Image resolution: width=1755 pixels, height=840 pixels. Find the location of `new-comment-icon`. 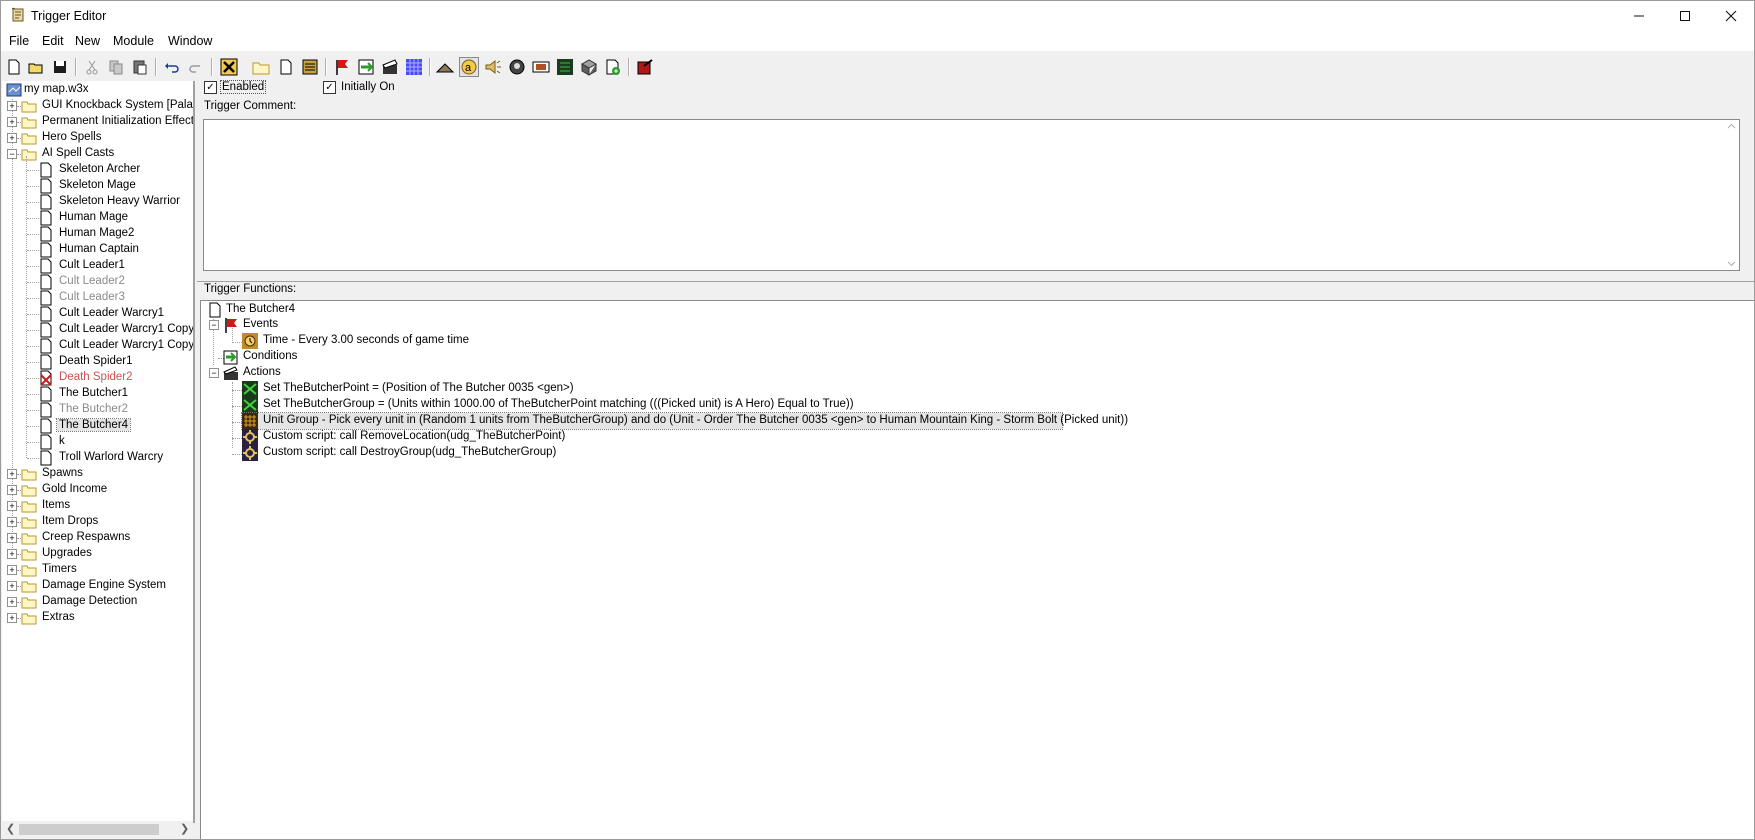

new-comment-icon is located at coordinates (310, 67).